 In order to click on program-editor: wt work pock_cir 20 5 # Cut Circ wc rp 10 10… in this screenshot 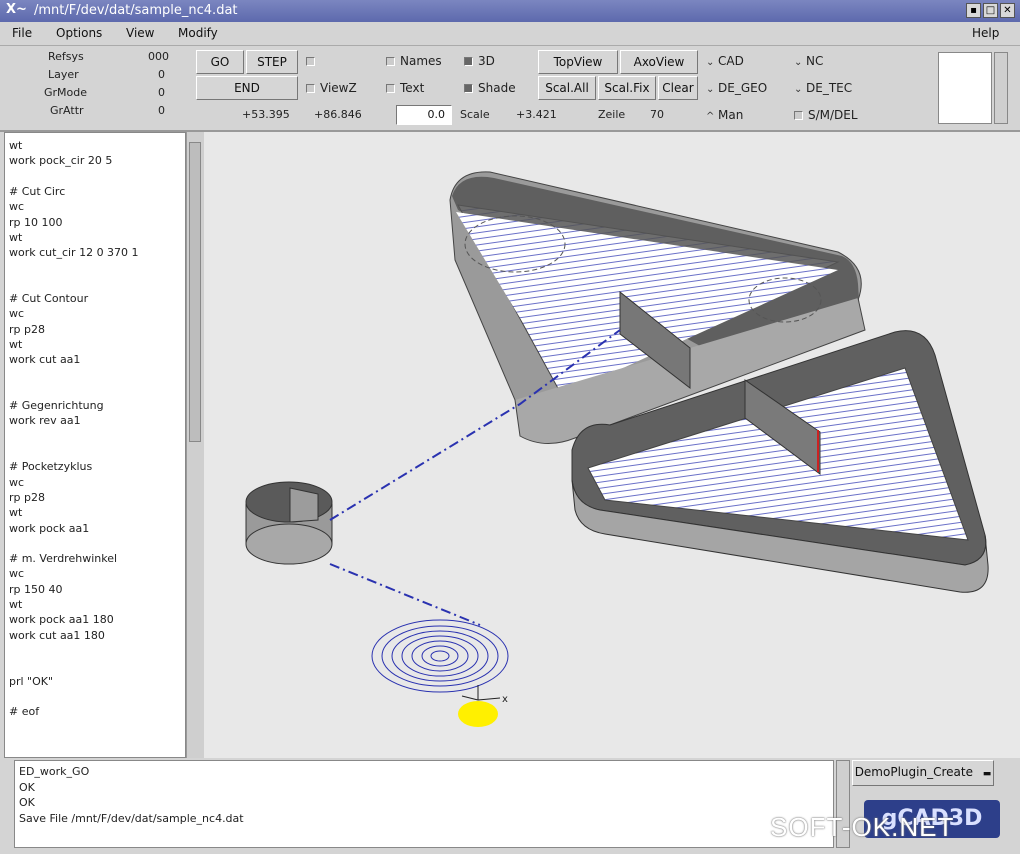, I will do `click(95, 445)`.